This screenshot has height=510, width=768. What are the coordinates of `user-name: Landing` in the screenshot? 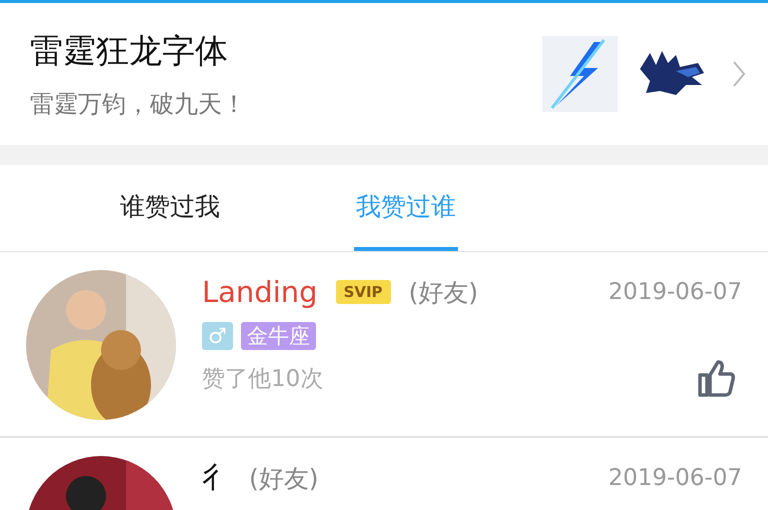 It's located at (260, 292).